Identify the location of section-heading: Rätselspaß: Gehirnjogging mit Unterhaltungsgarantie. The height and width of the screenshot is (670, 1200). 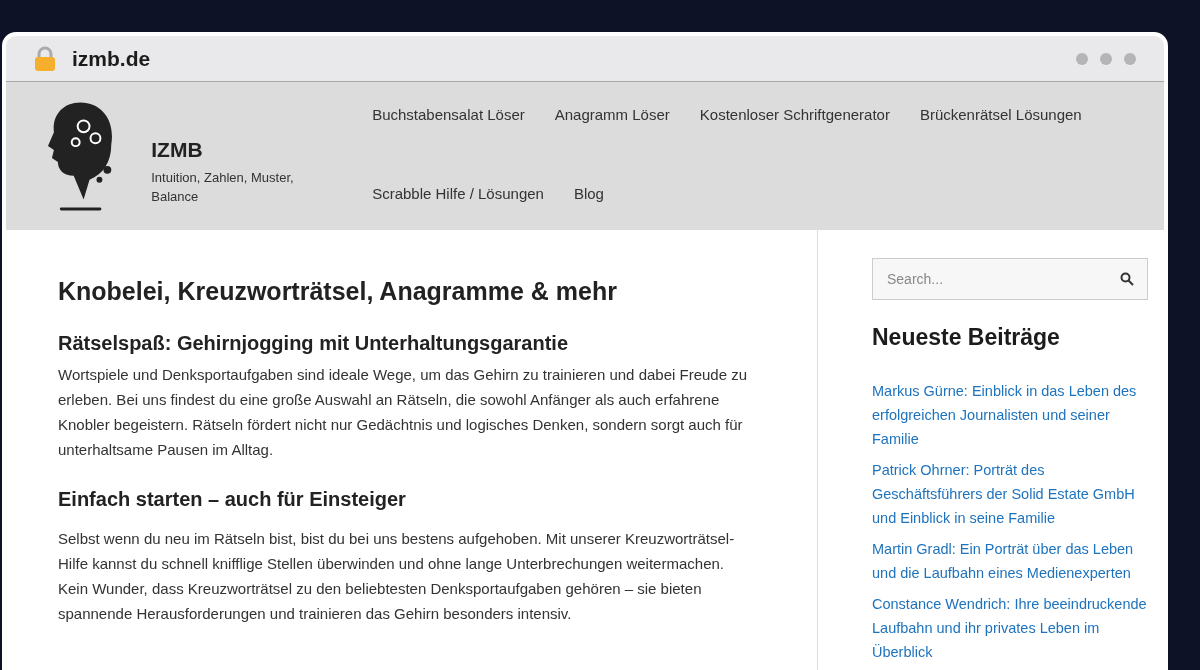
(314, 343).